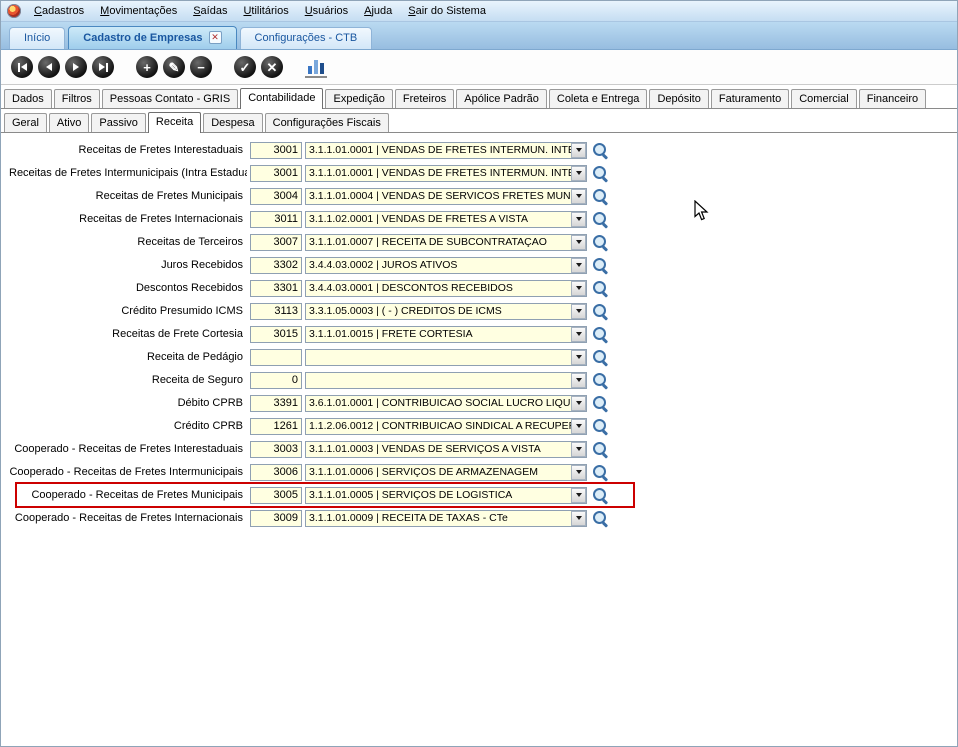 Image resolution: width=958 pixels, height=747 pixels. Describe the element at coordinates (892, 98) in the screenshot. I see `main-tab: Financeiro` at that location.